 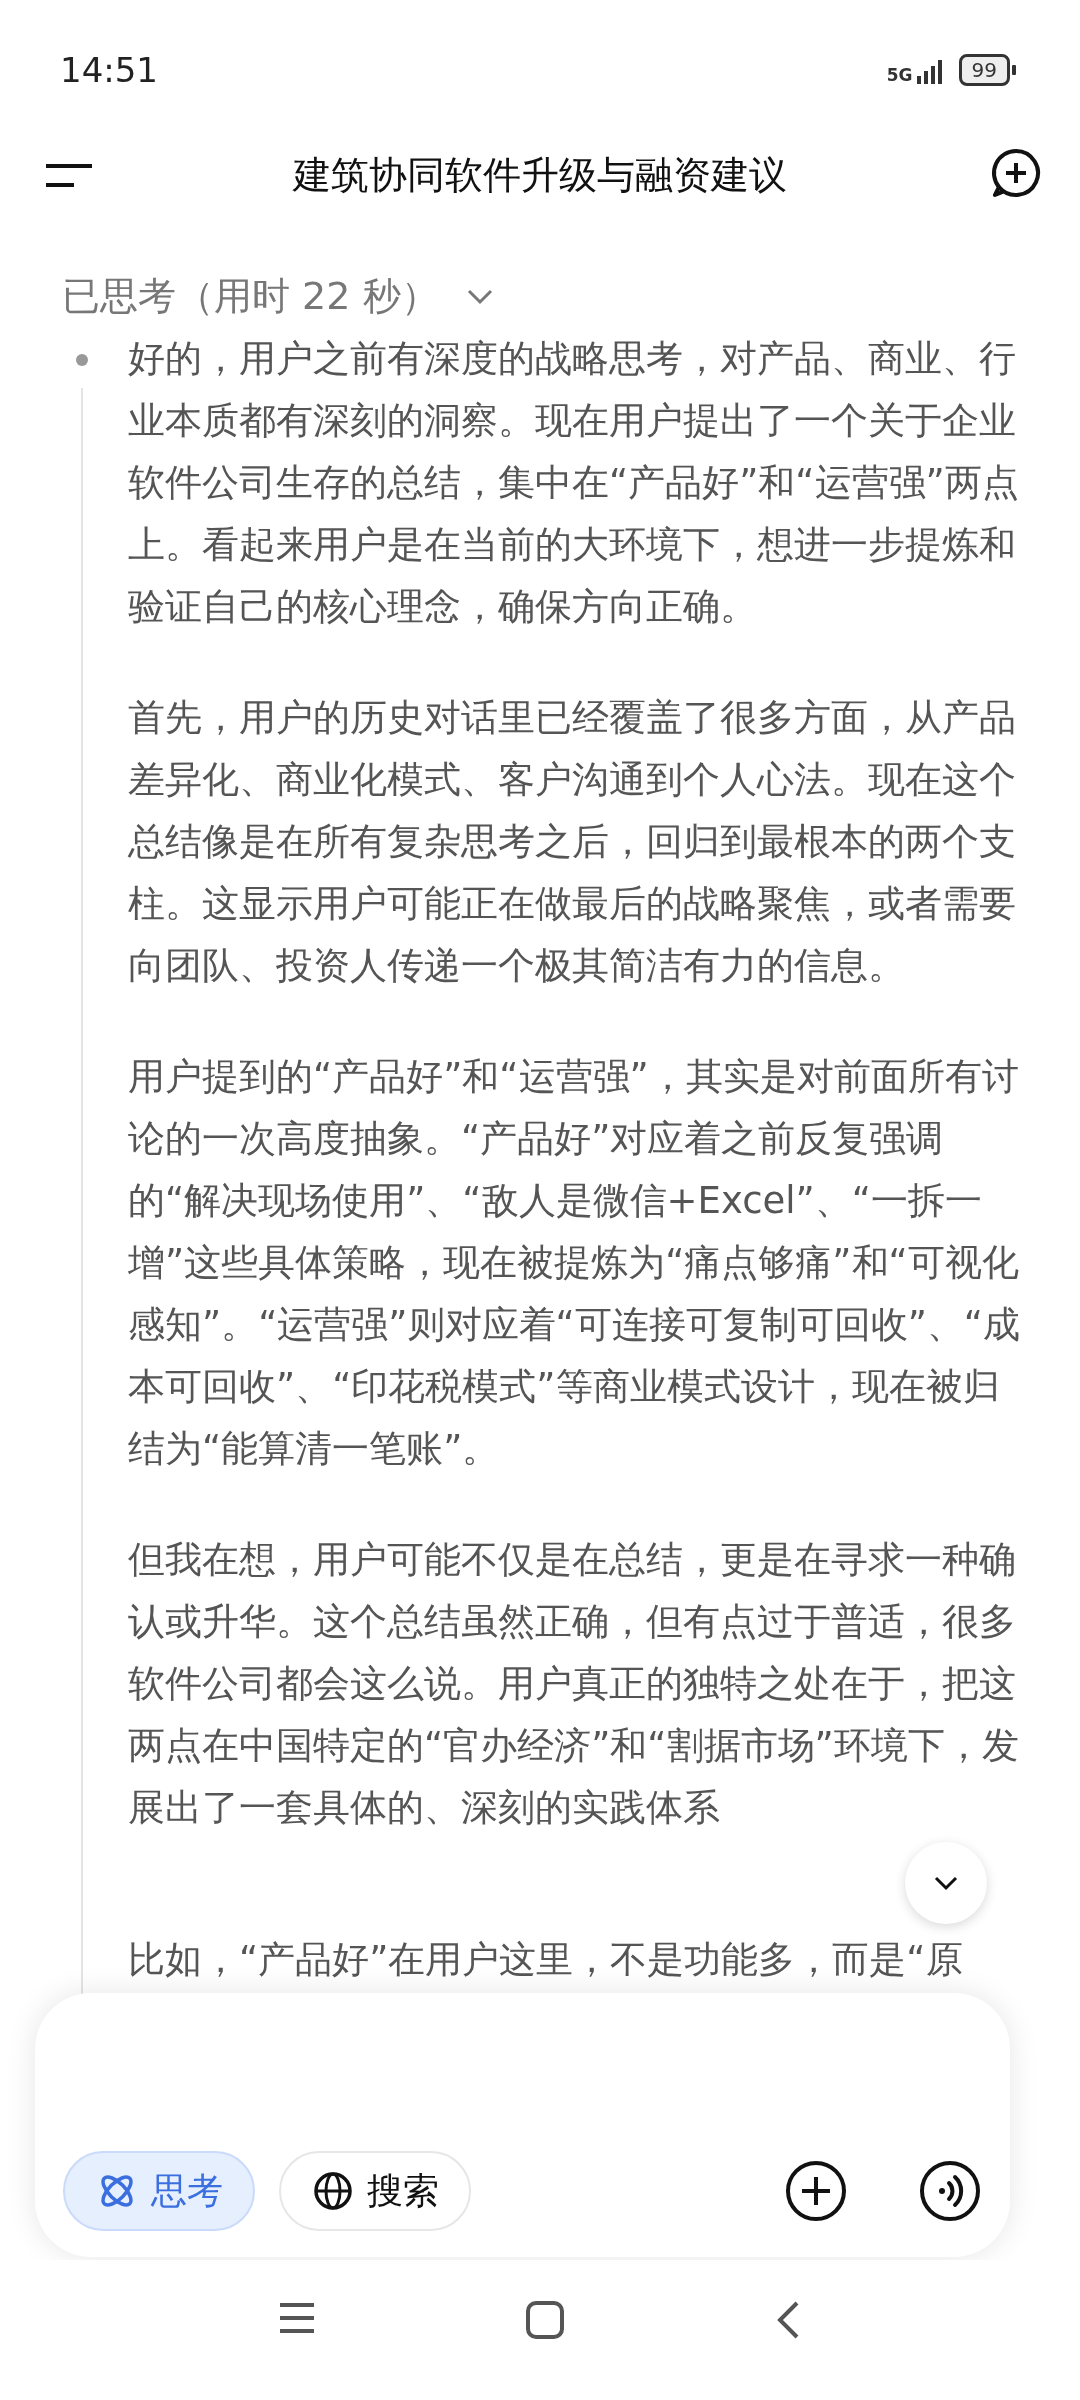 What do you see at coordinates (540, 175) in the screenshot?
I see `chat-title: 建筑协同软件升级与融资建议` at bounding box center [540, 175].